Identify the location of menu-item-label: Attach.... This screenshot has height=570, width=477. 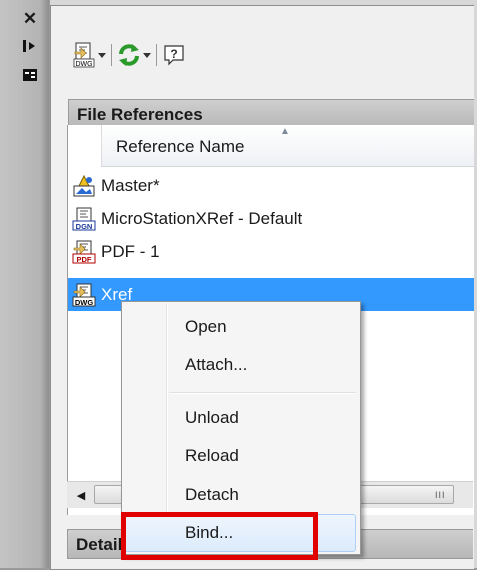
(216, 364).